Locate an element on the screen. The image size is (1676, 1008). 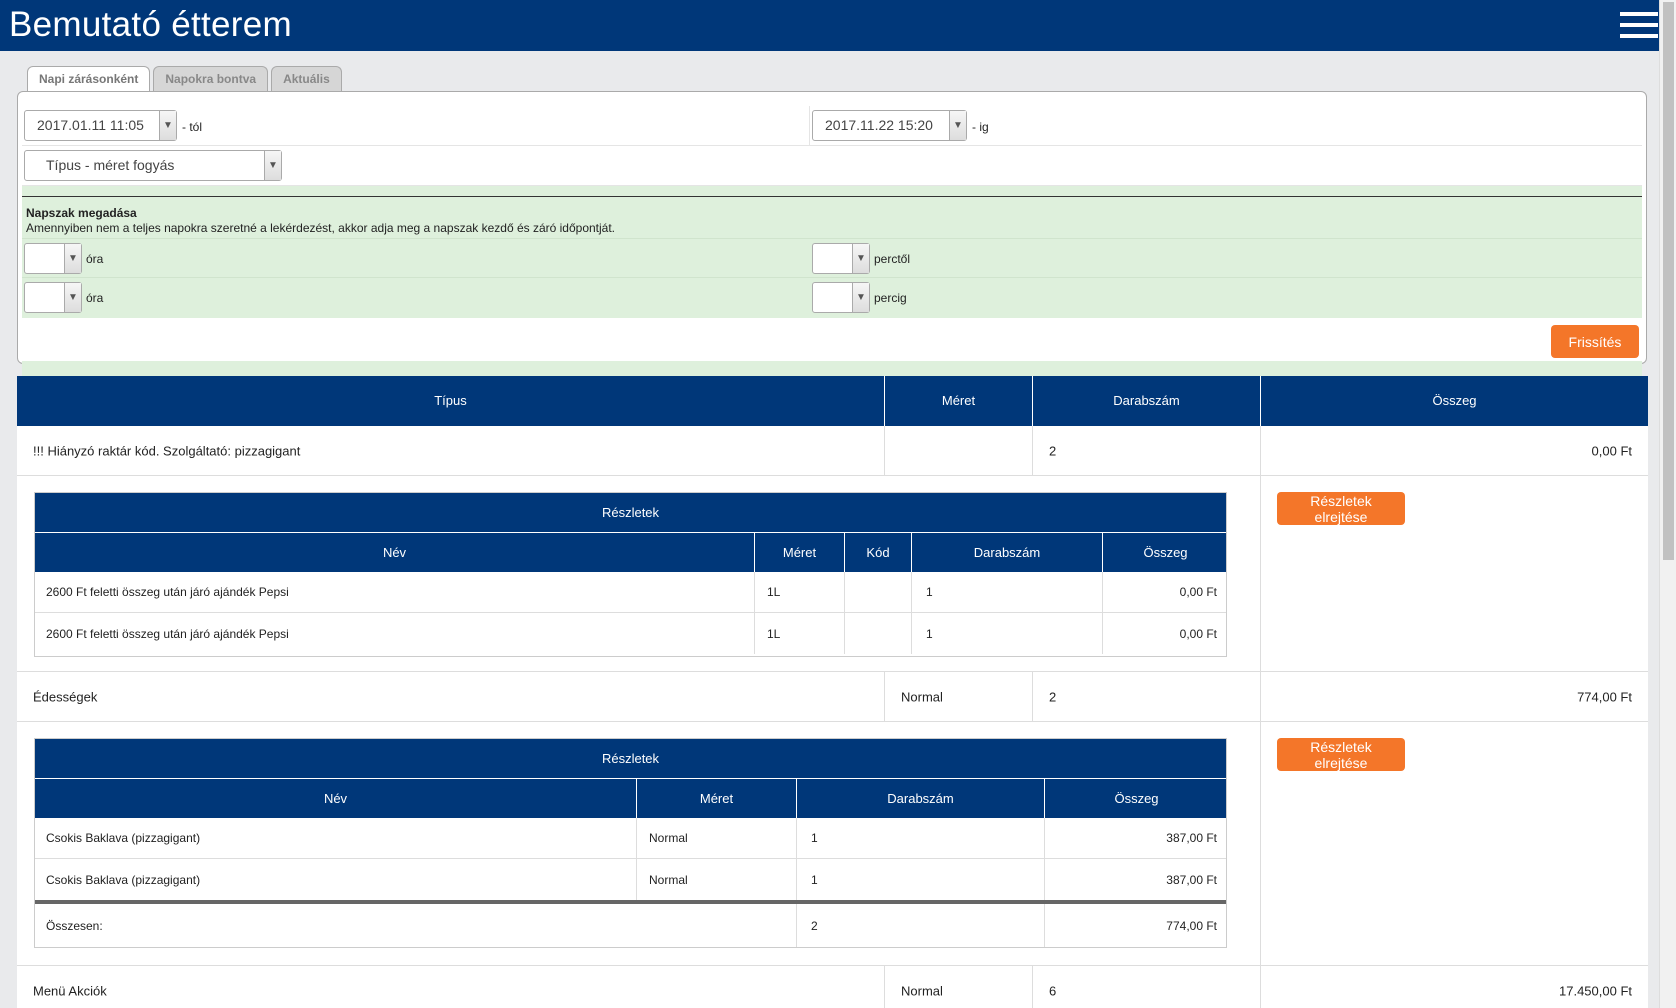
end-time-row: ▼ óra ▼ percig is located at coordinates (832, 298).